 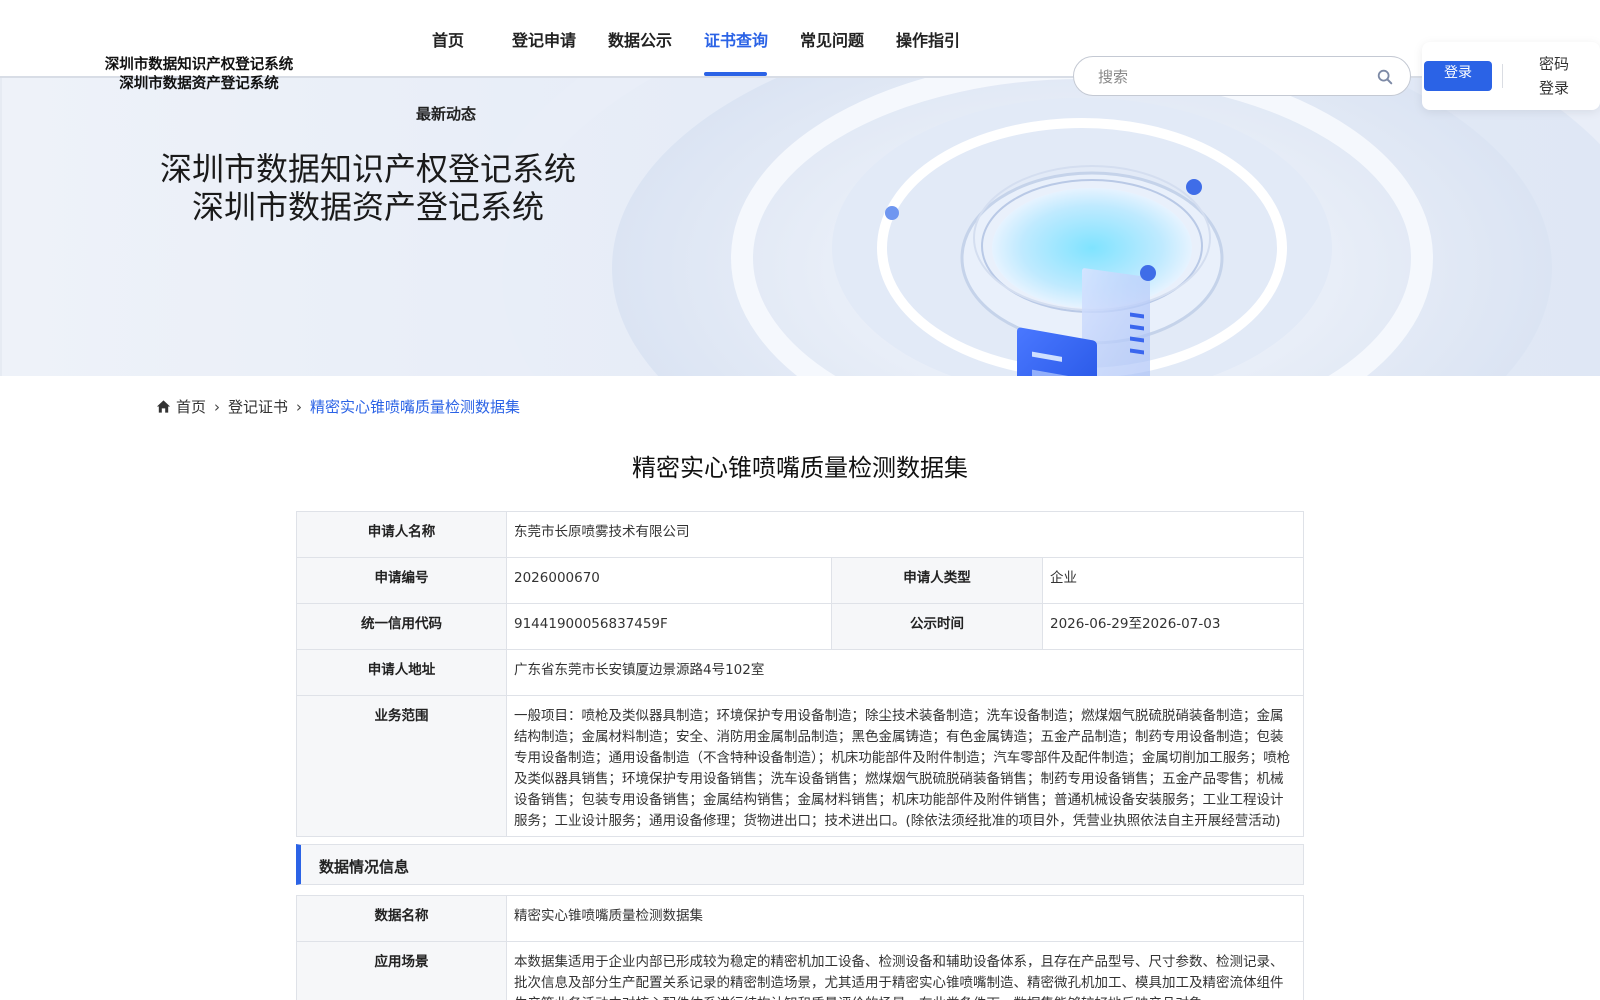 I want to click on address-label: 申请人地址, so click(x=401, y=672).